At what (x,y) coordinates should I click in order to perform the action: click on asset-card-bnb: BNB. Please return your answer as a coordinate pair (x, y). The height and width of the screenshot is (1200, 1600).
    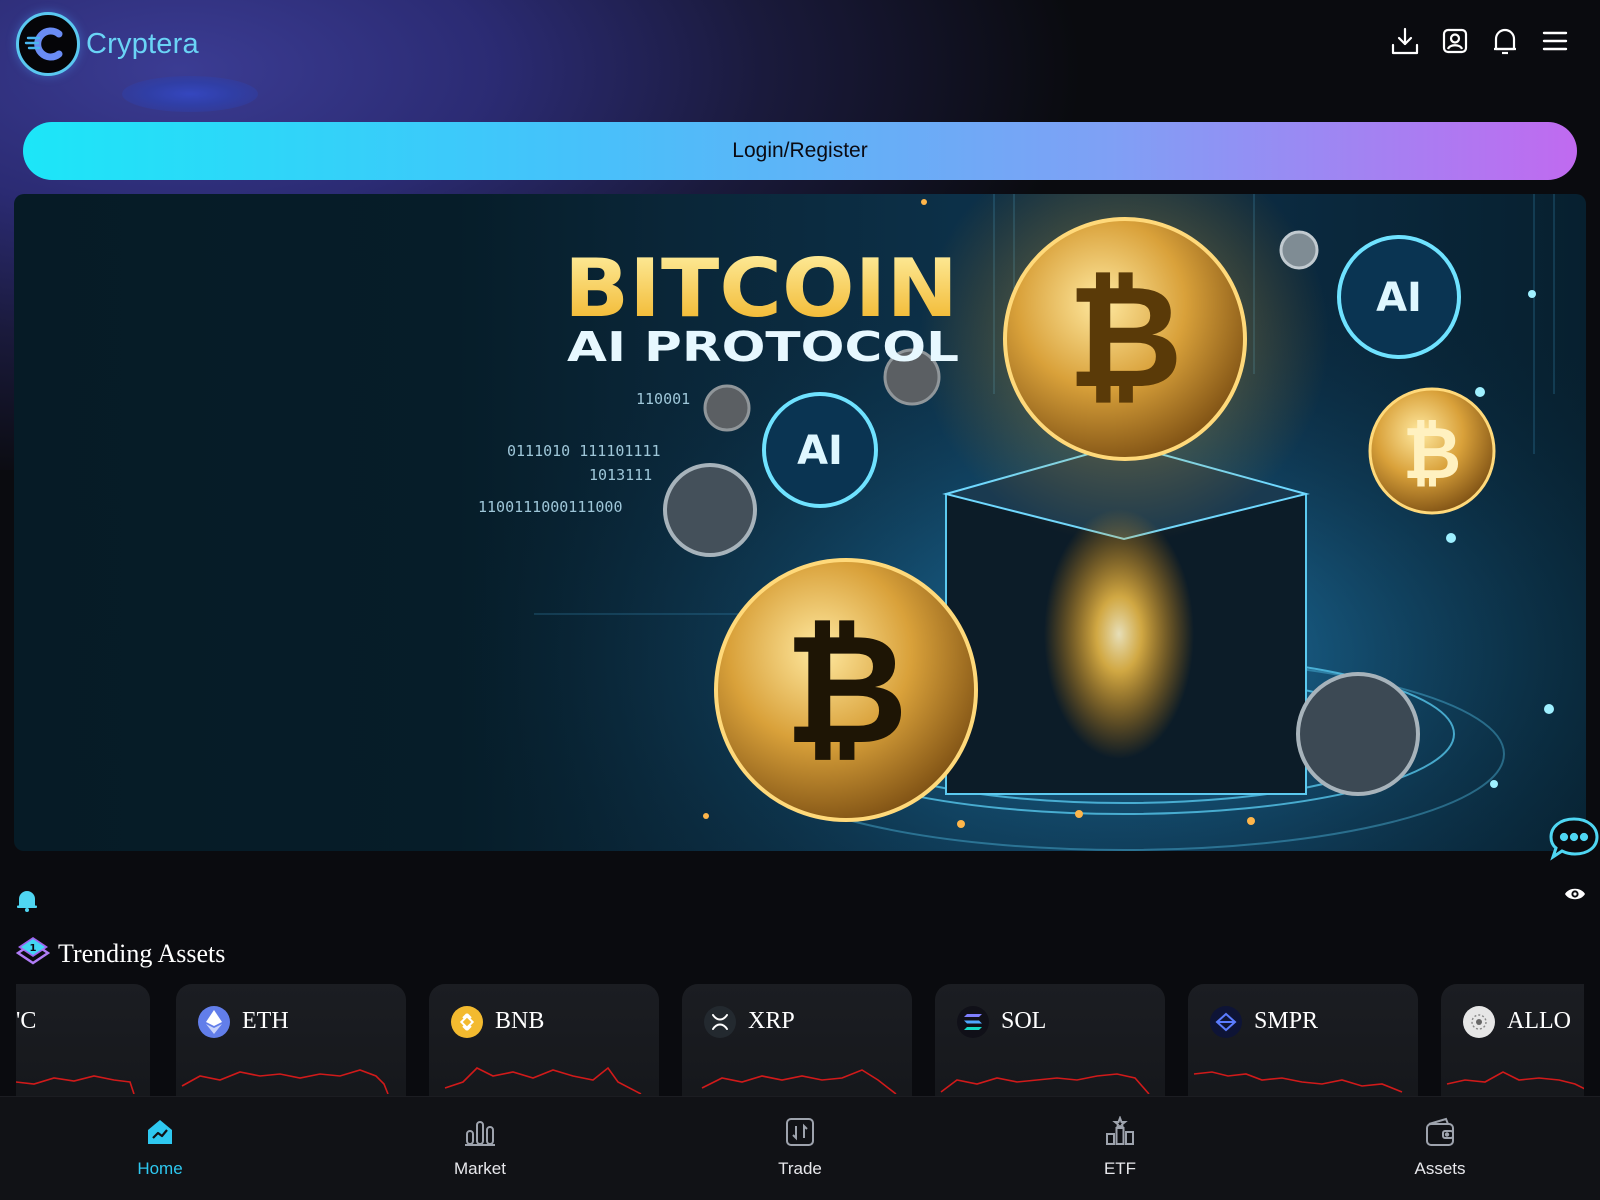
    Looking at the image, I should click on (544, 1040).